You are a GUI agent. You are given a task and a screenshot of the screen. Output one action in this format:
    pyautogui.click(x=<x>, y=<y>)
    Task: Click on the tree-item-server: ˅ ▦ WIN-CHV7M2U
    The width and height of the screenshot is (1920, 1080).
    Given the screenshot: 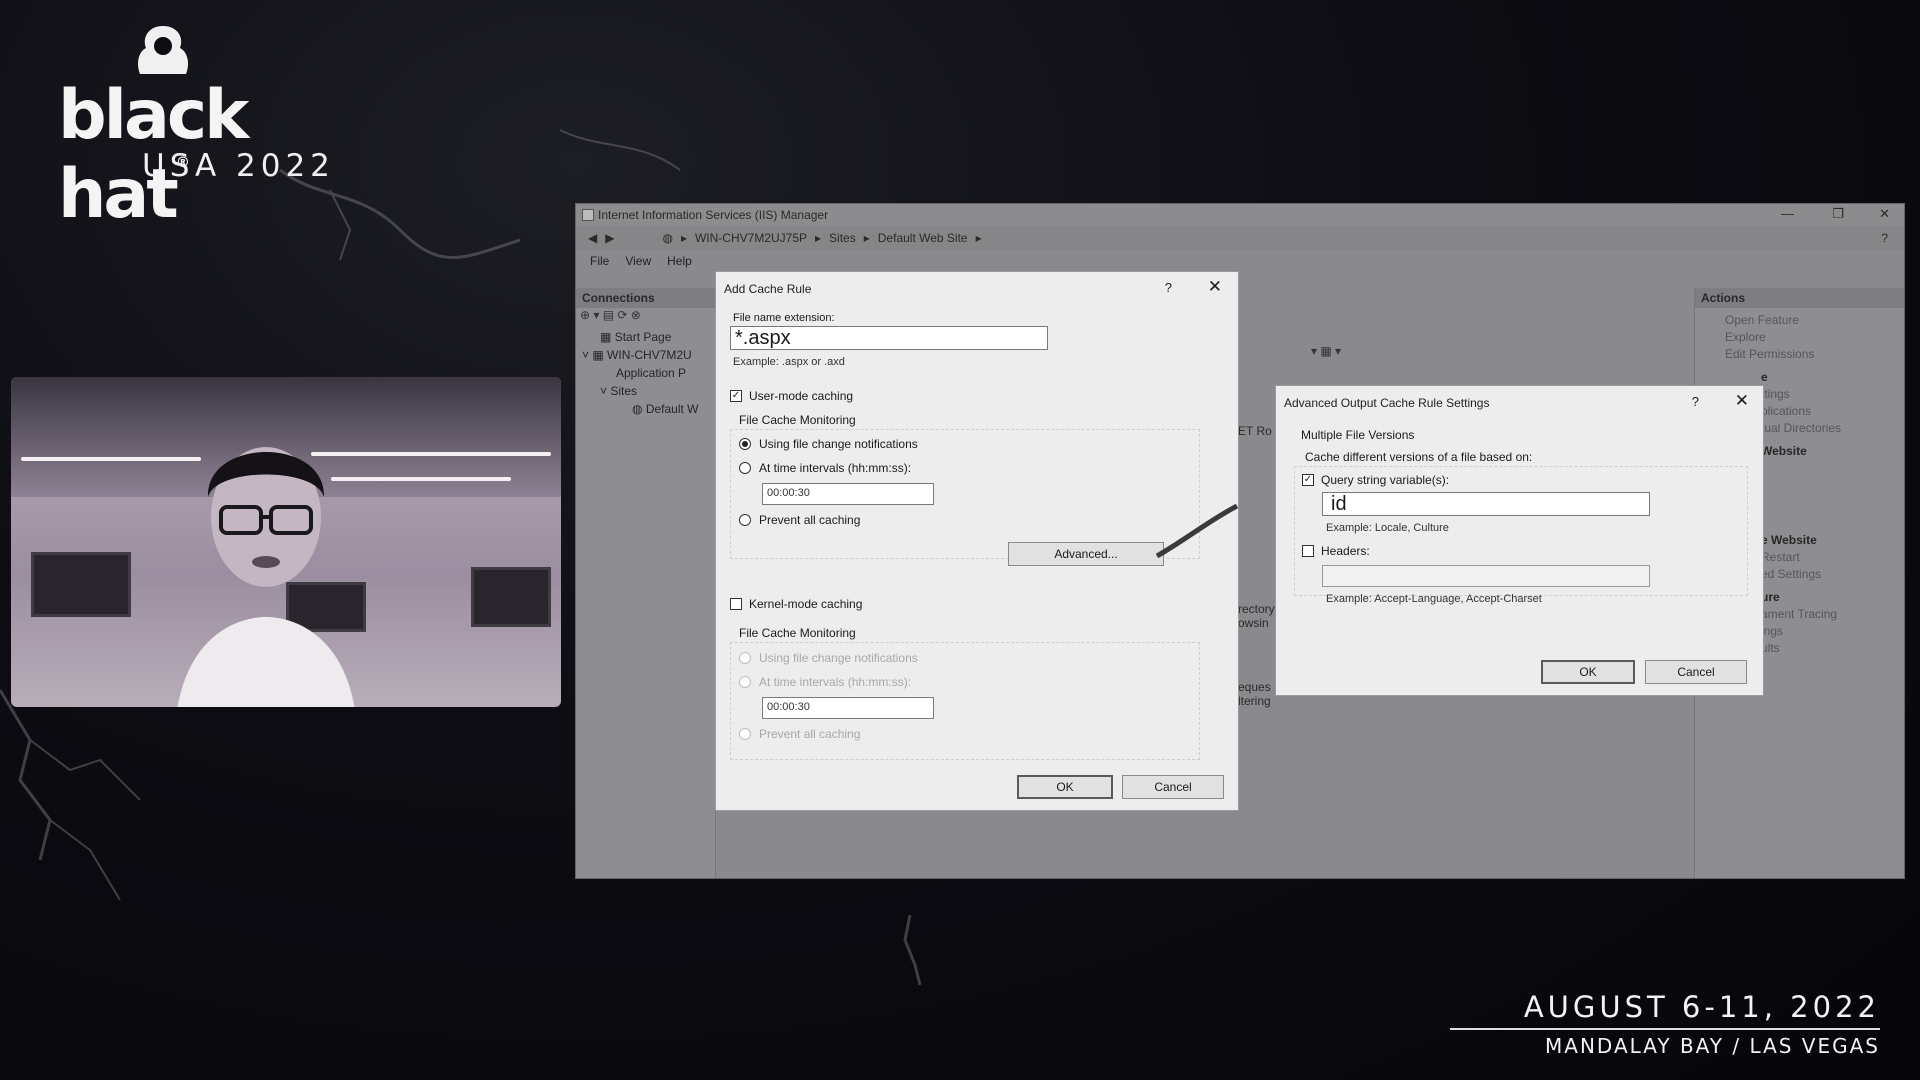 What is the action you would take?
    pyautogui.click(x=645, y=355)
    